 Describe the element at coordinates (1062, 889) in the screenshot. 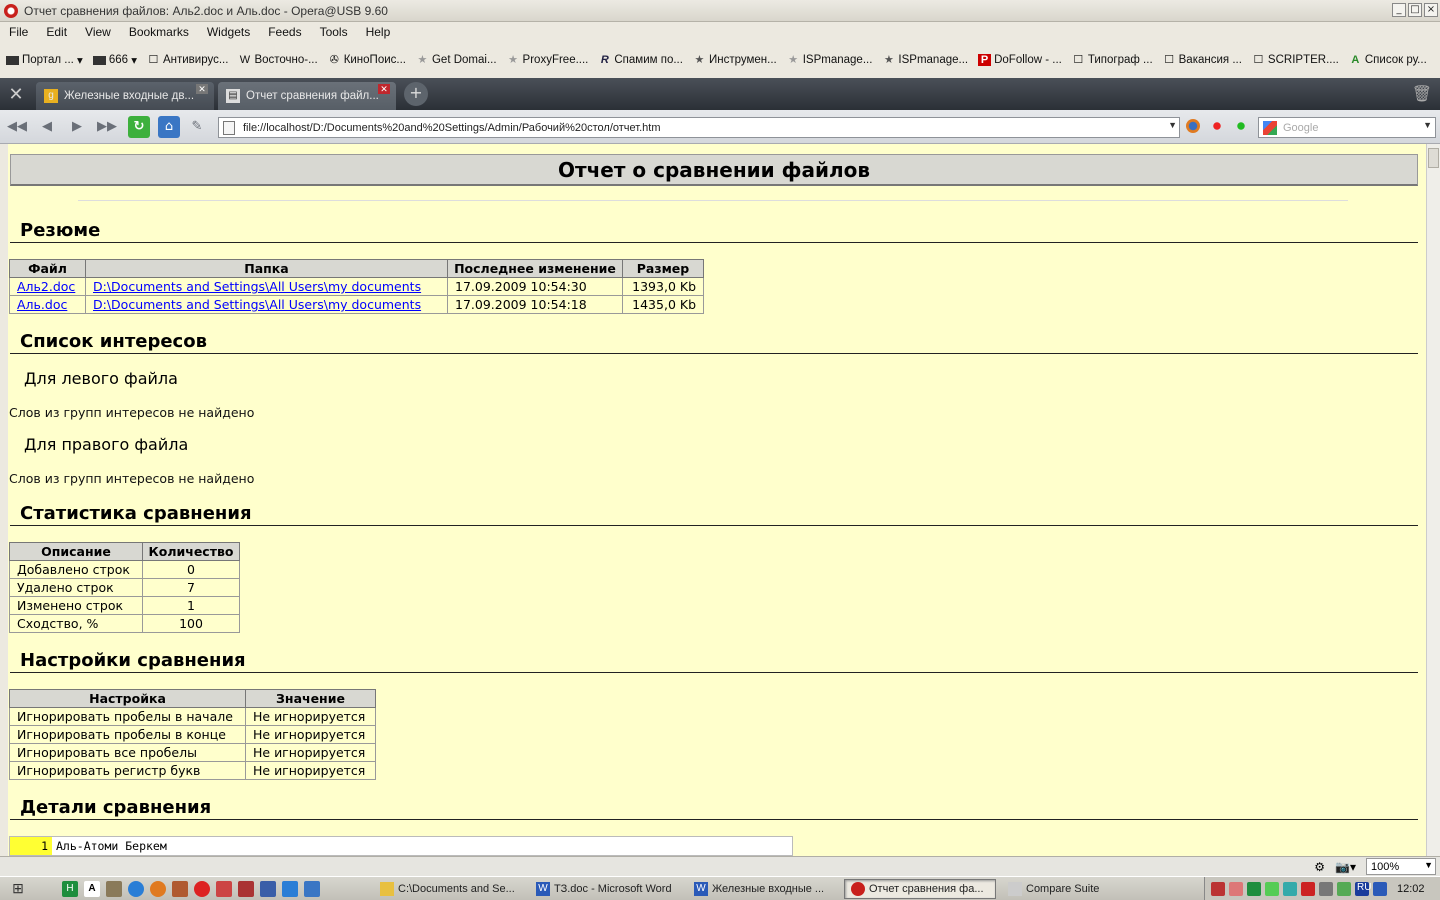

I see `task-compare-suite: Compare Suite` at that location.